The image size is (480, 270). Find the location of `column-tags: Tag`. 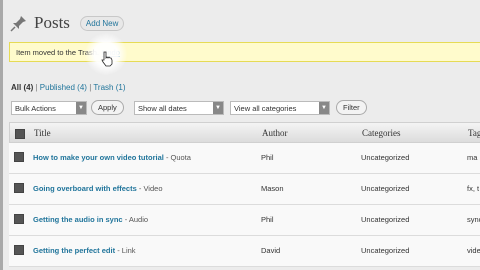

column-tags: Tag is located at coordinates (474, 133).